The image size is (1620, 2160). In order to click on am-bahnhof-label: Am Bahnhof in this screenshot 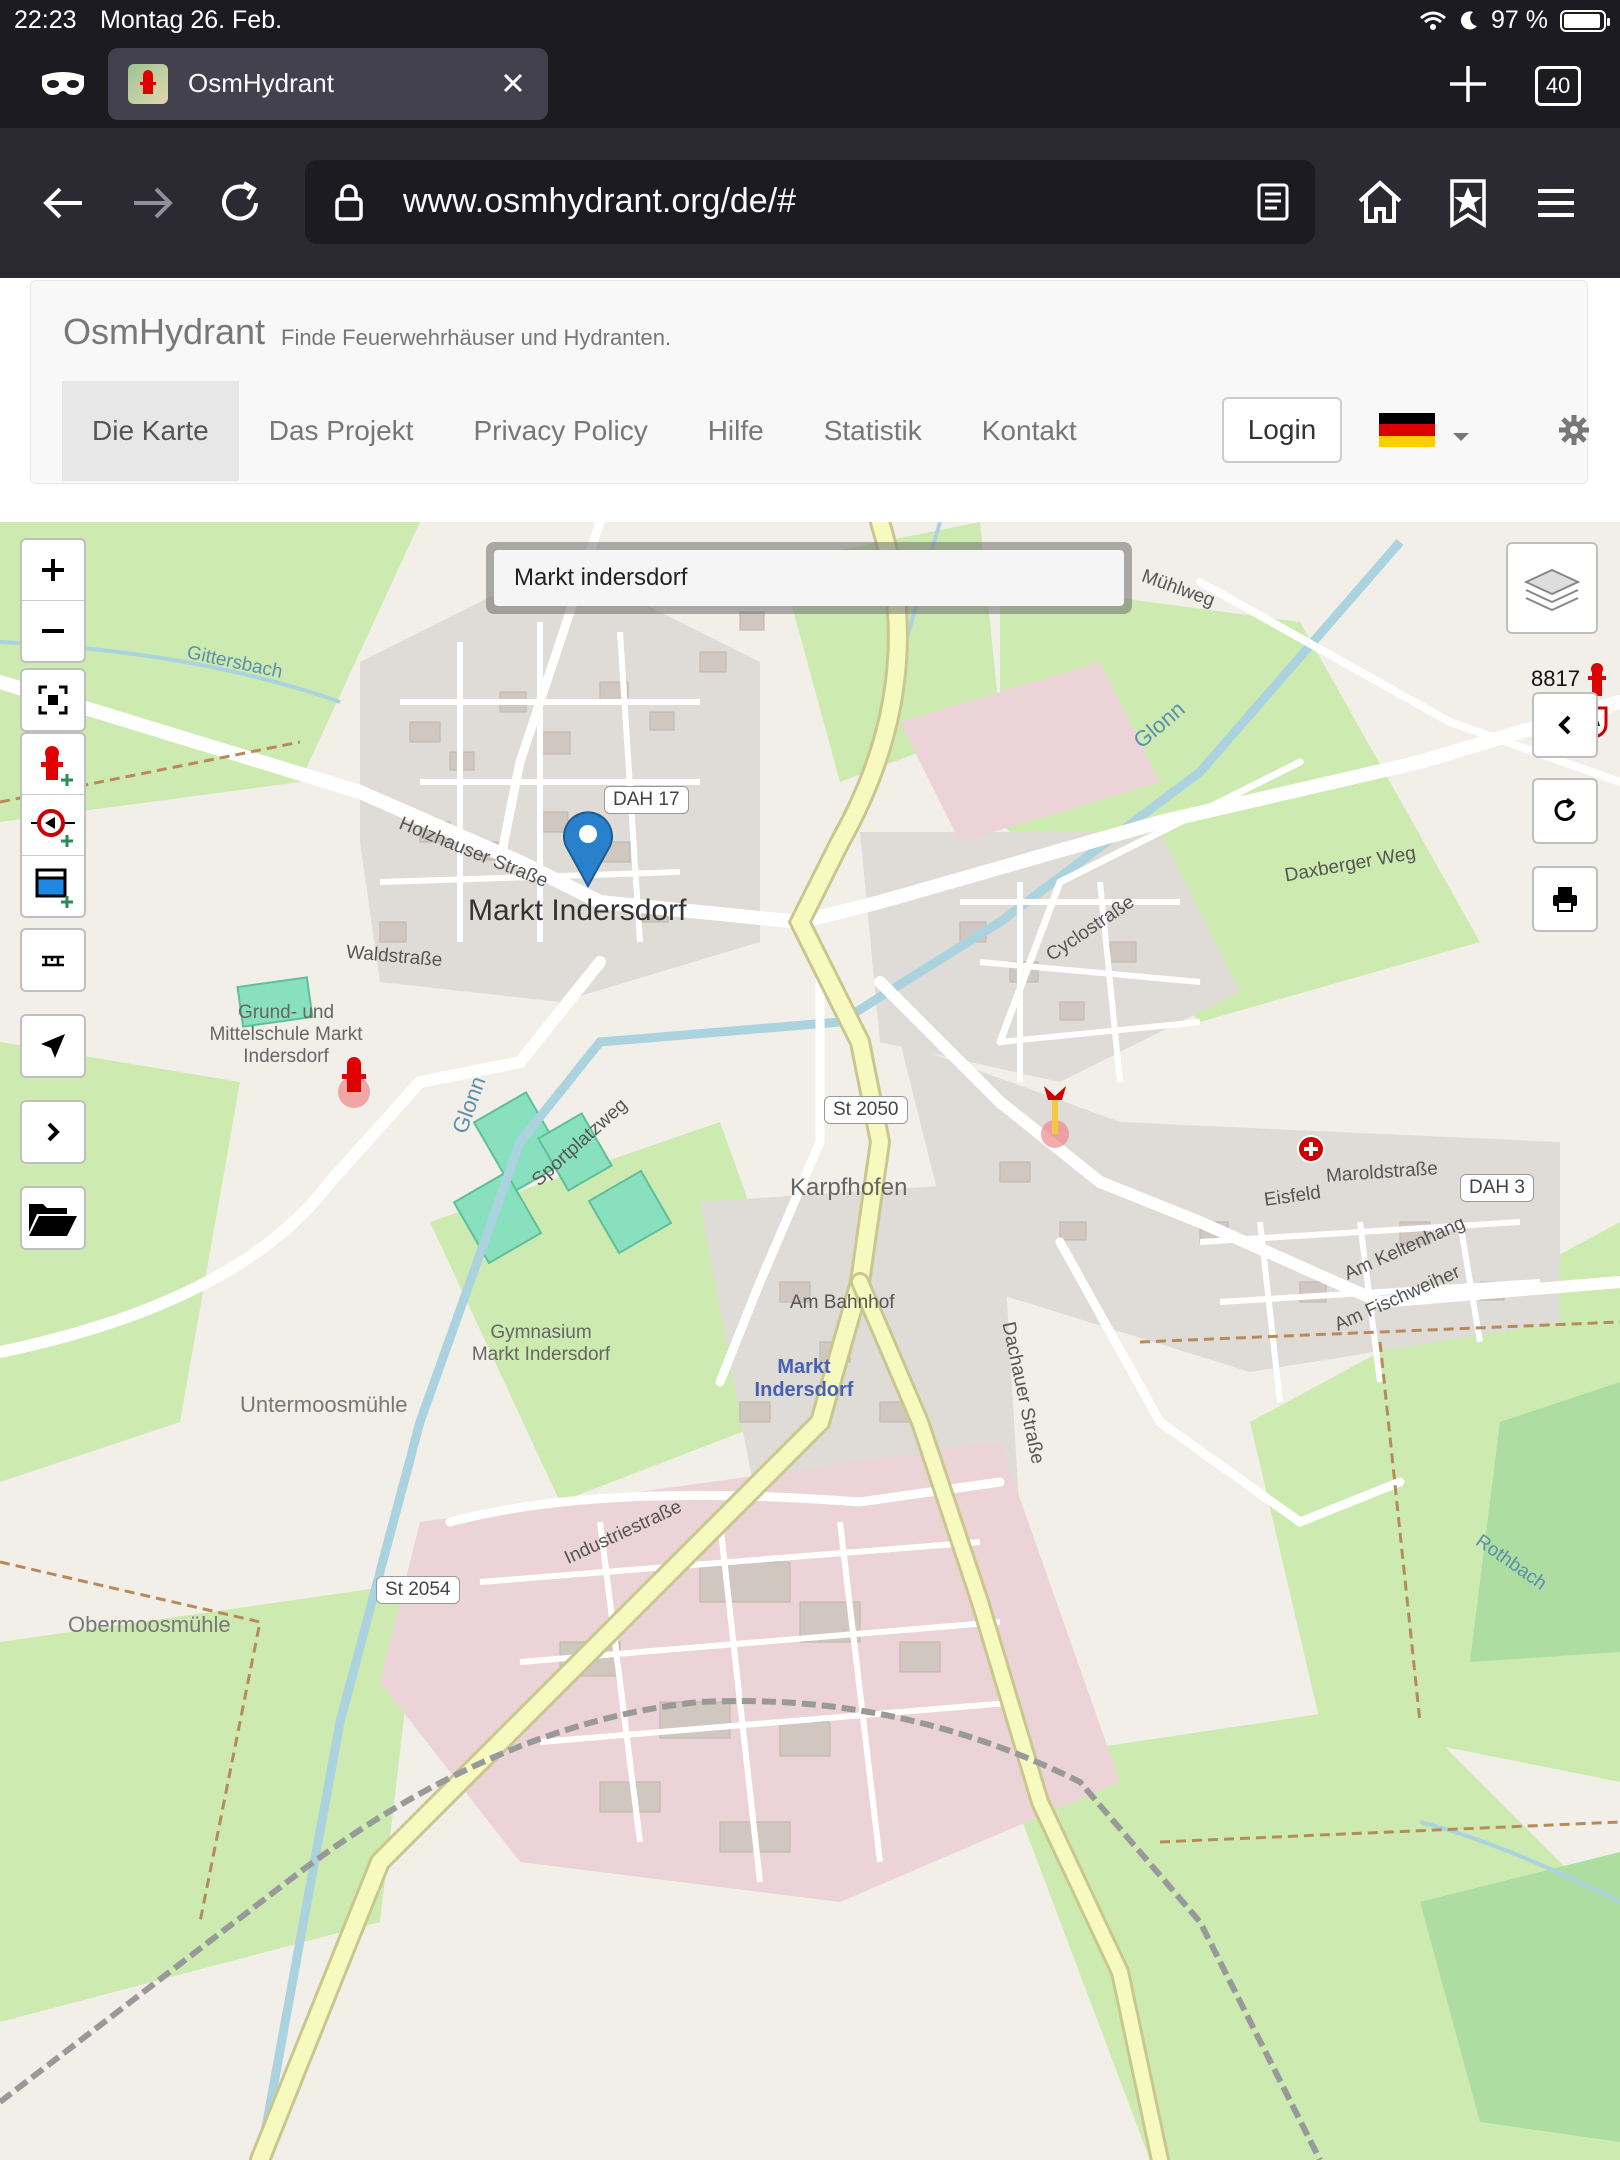, I will do `click(842, 1302)`.